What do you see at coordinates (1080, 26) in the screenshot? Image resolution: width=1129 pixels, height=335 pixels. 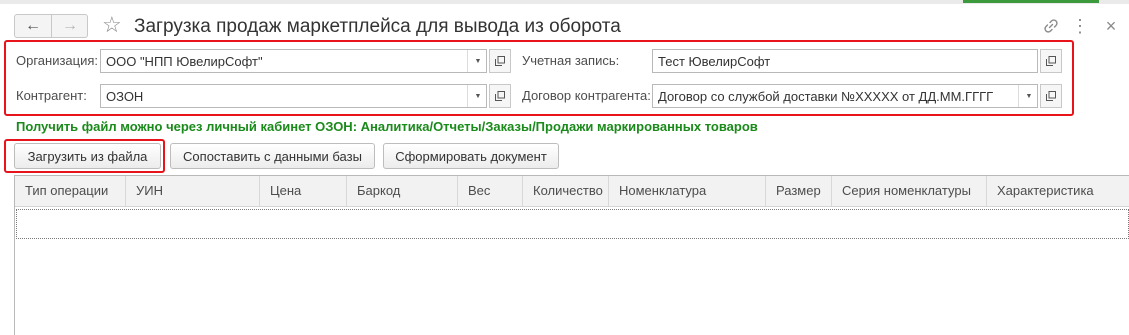 I see `more-icon: ⋮` at bounding box center [1080, 26].